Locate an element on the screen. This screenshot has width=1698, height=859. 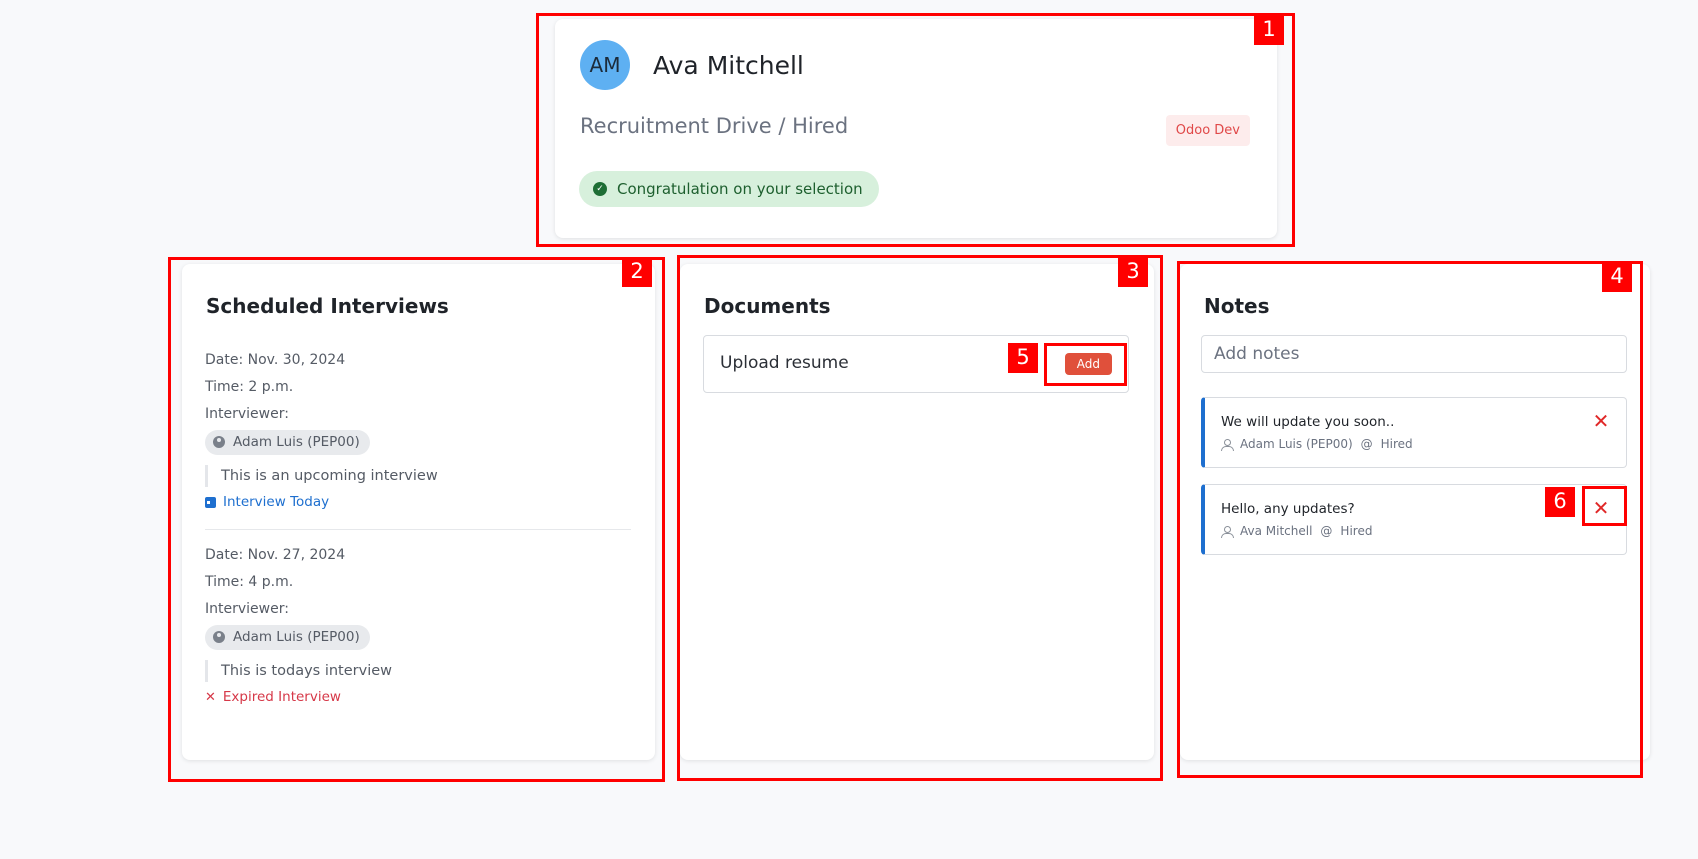
documents-title: Documents is located at coordinates (767, 306).